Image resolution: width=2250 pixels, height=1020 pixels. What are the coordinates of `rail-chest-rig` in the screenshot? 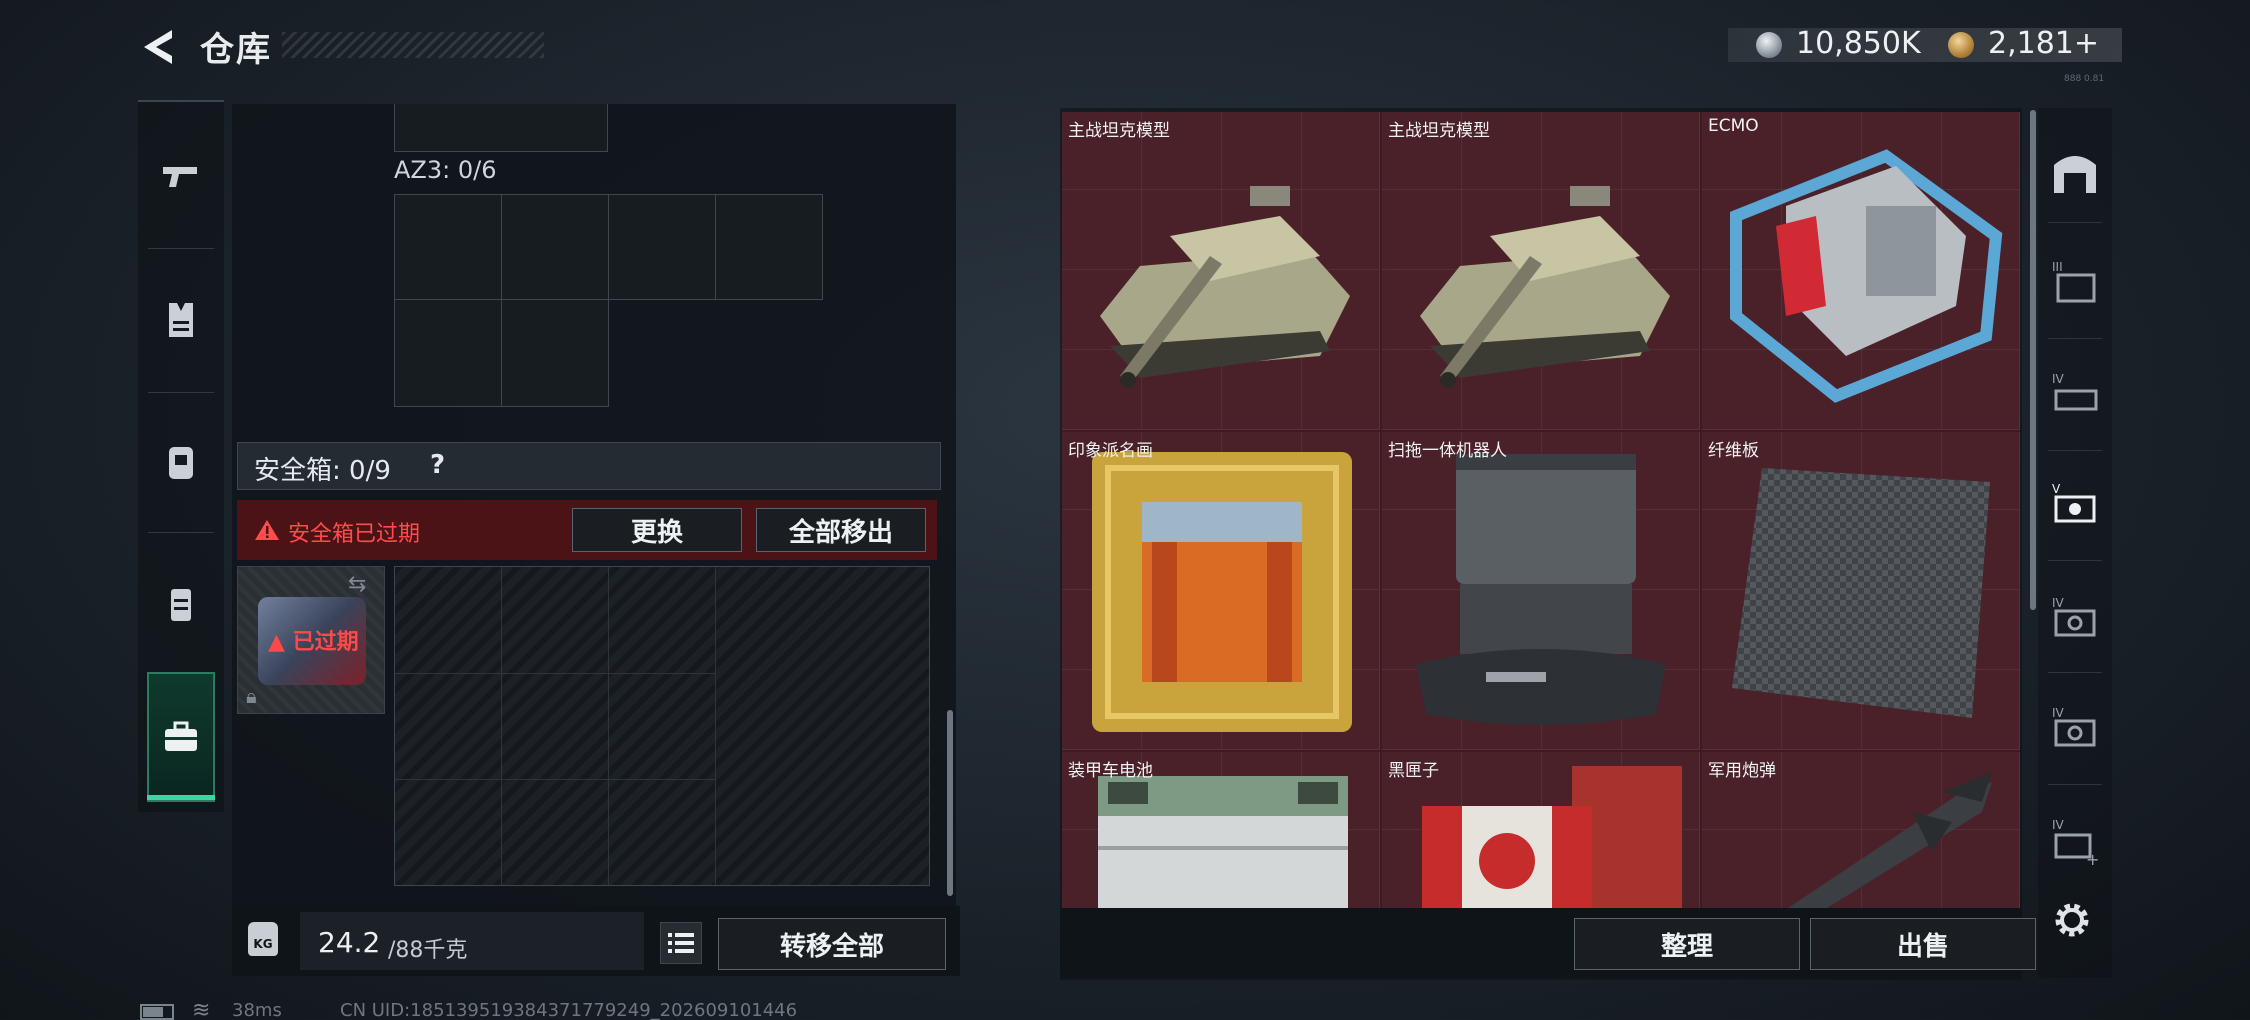 It's located at (181, 603).